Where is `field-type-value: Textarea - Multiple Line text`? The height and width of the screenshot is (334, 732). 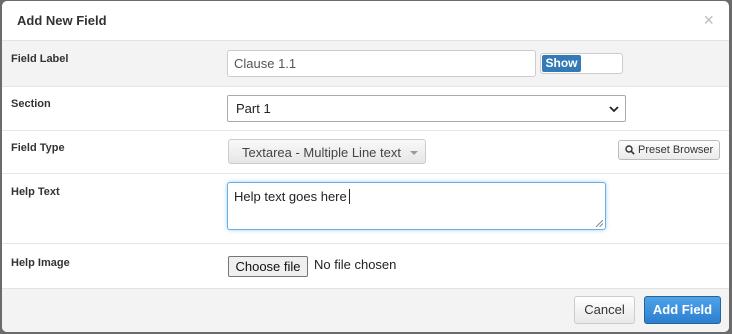 field-type-value: Textarea - Multiple Line text is located at coordinates (321, 152).